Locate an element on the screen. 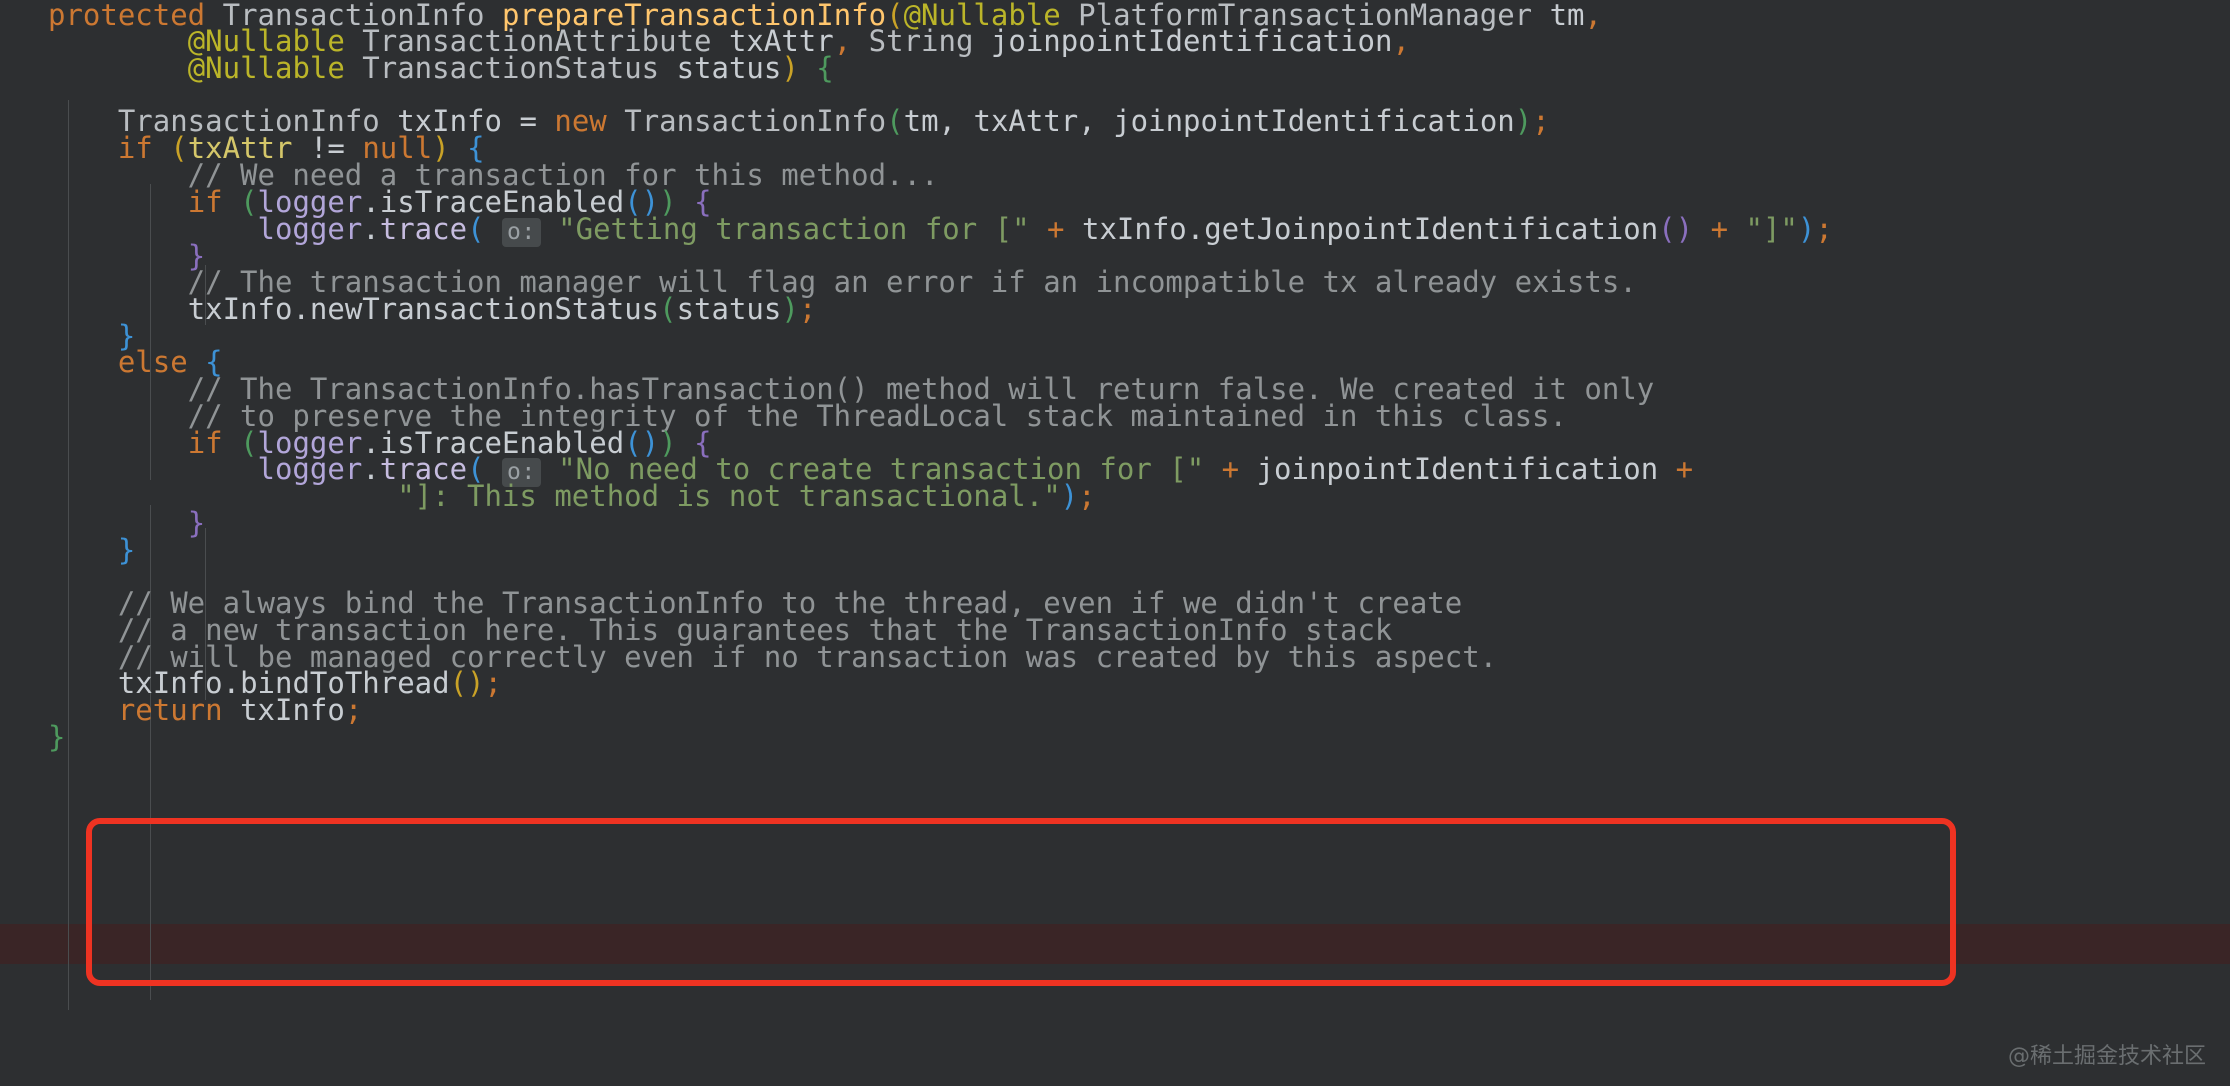 This screenshot has height=1086, width=2230. watermark-label: @稀土掘金技术社区 is located at coordinates (2106, 1056).